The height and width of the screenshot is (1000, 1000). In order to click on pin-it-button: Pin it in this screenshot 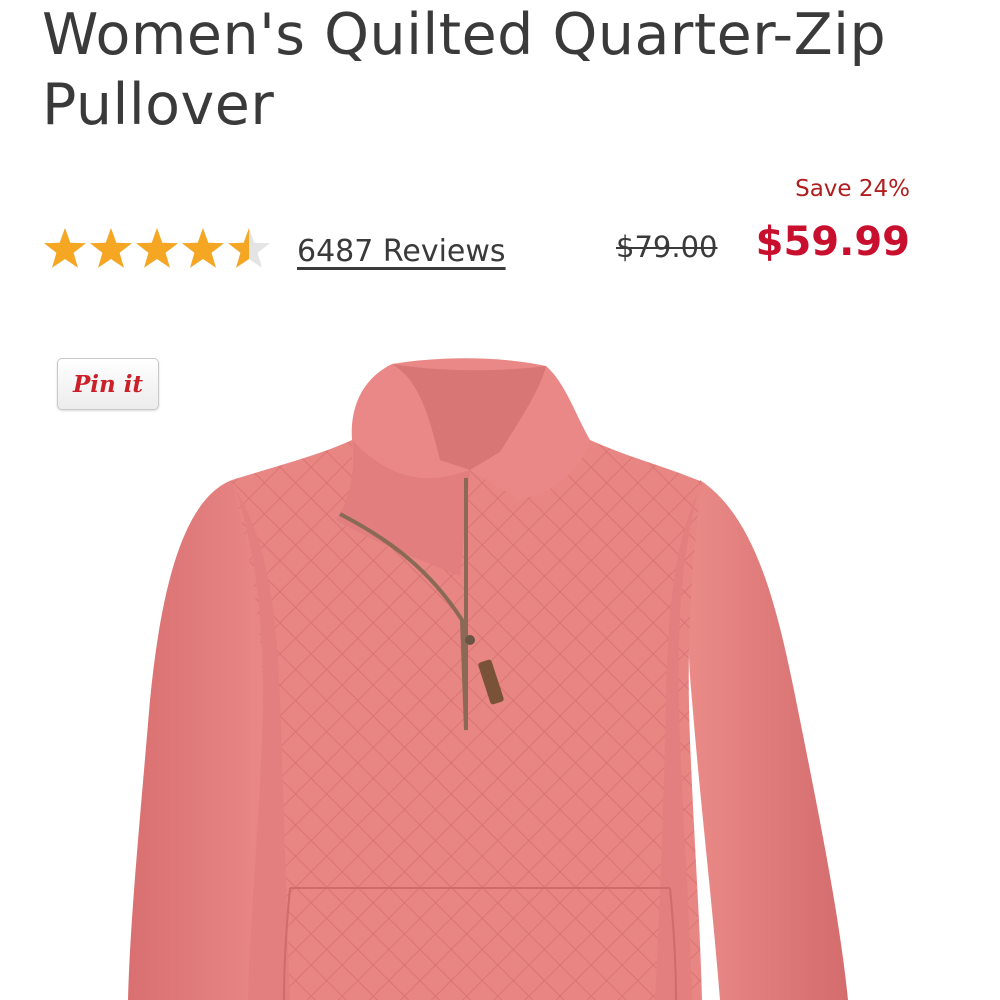, I will do `click(108, 384)`.